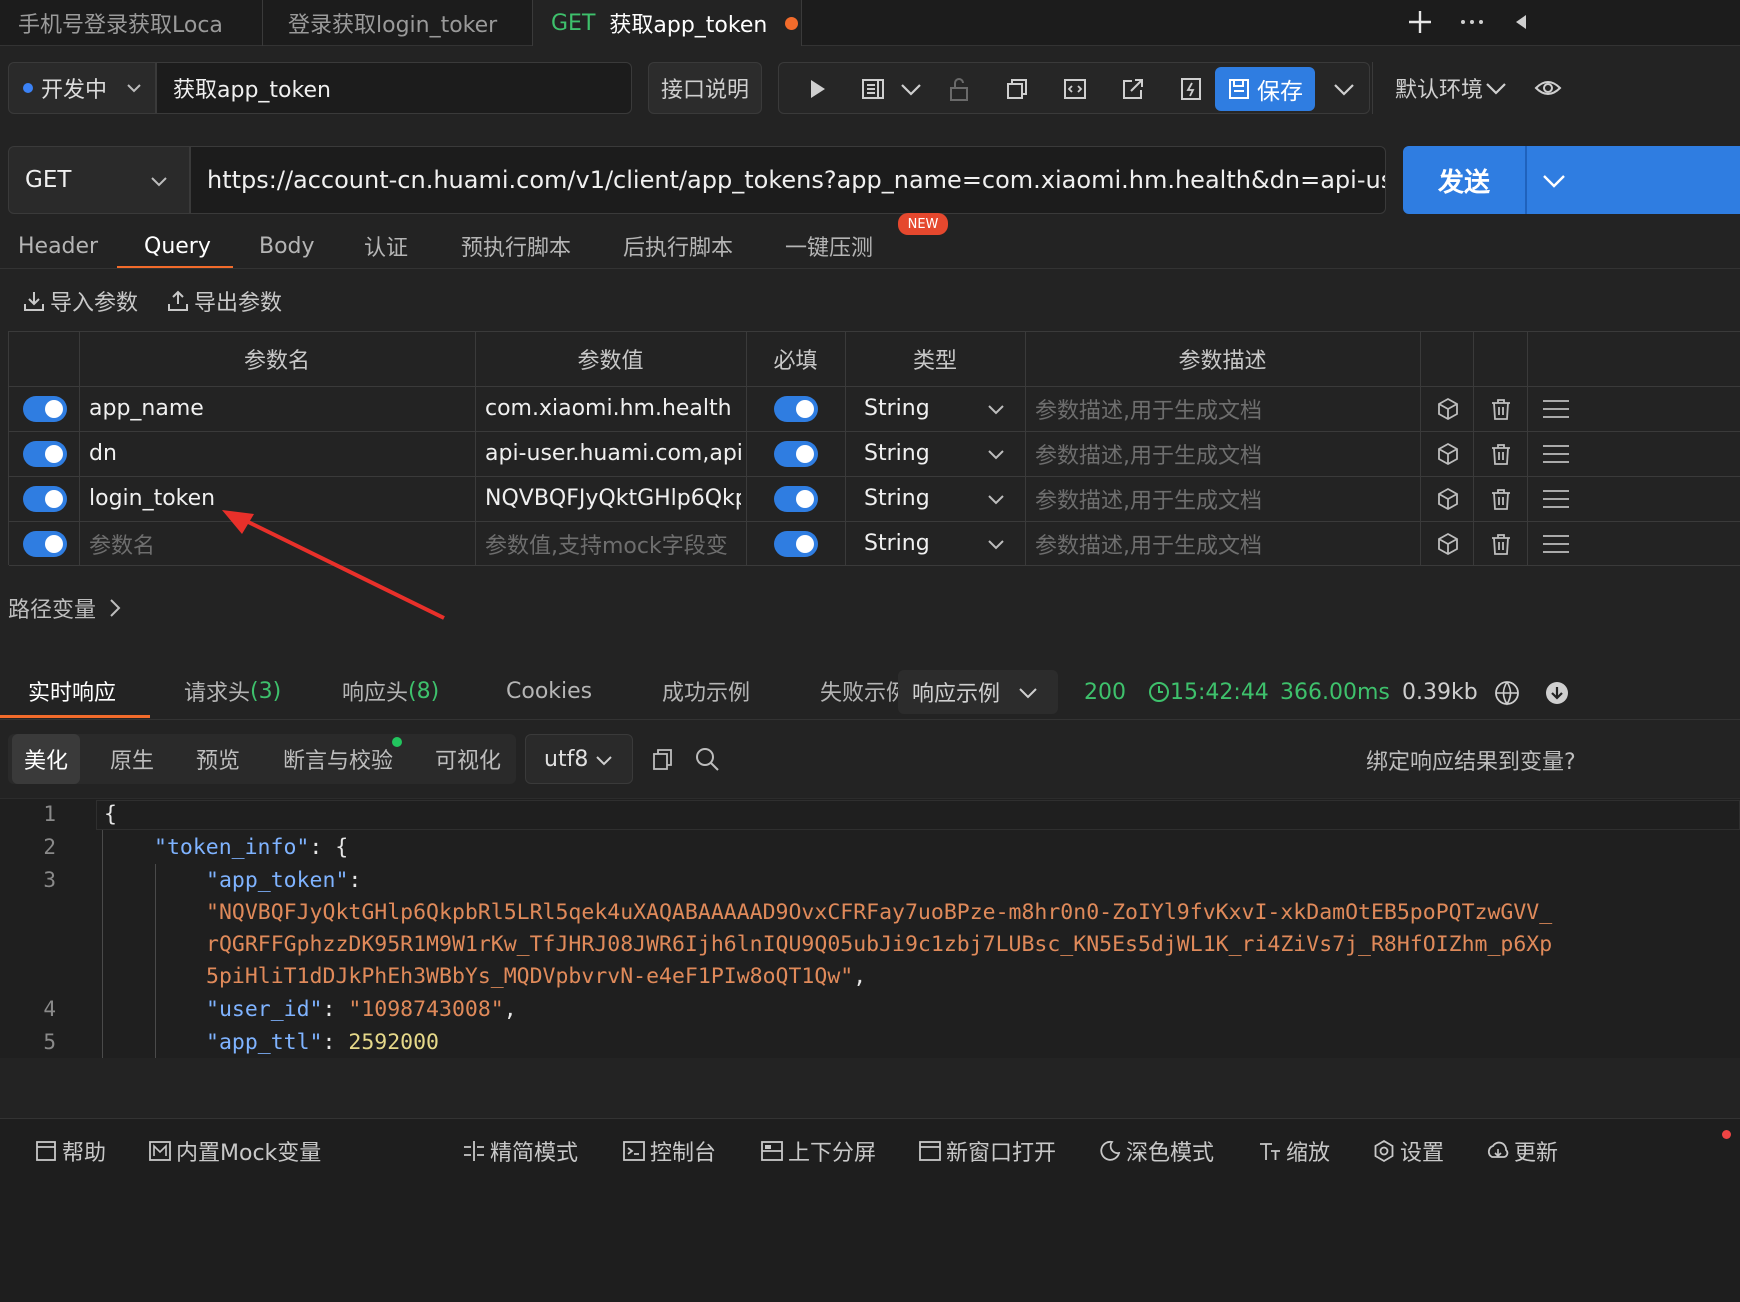 This screenshot has height=1302, width=1740. I want to click on param-name: dn, so click(279, 453).